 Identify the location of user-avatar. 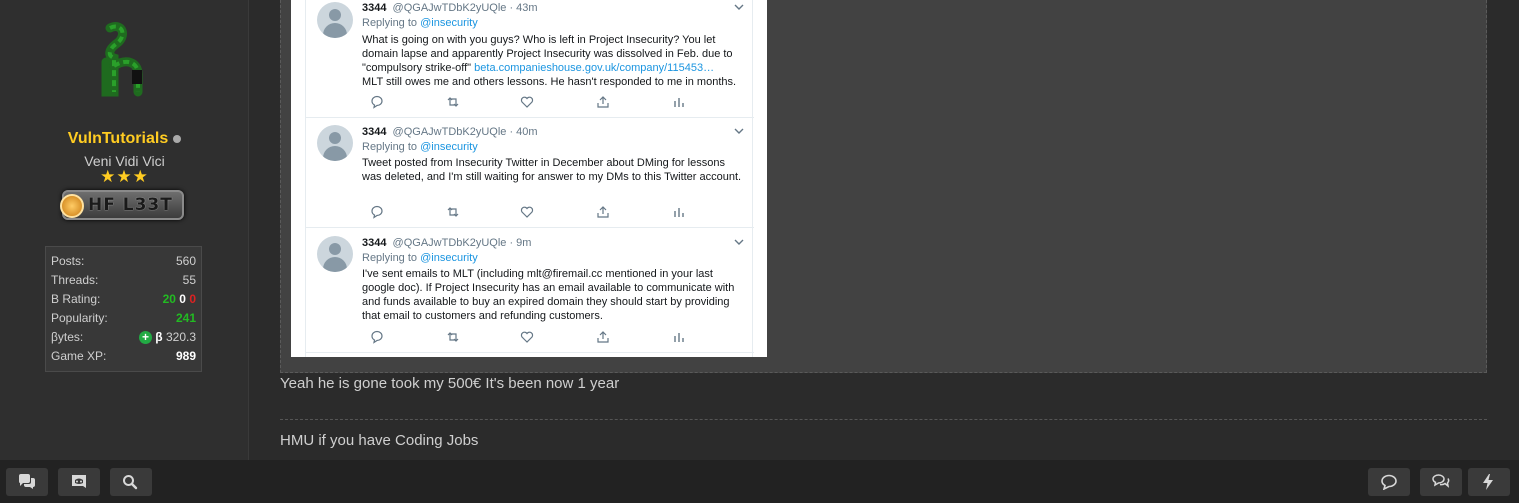
(122, 62).